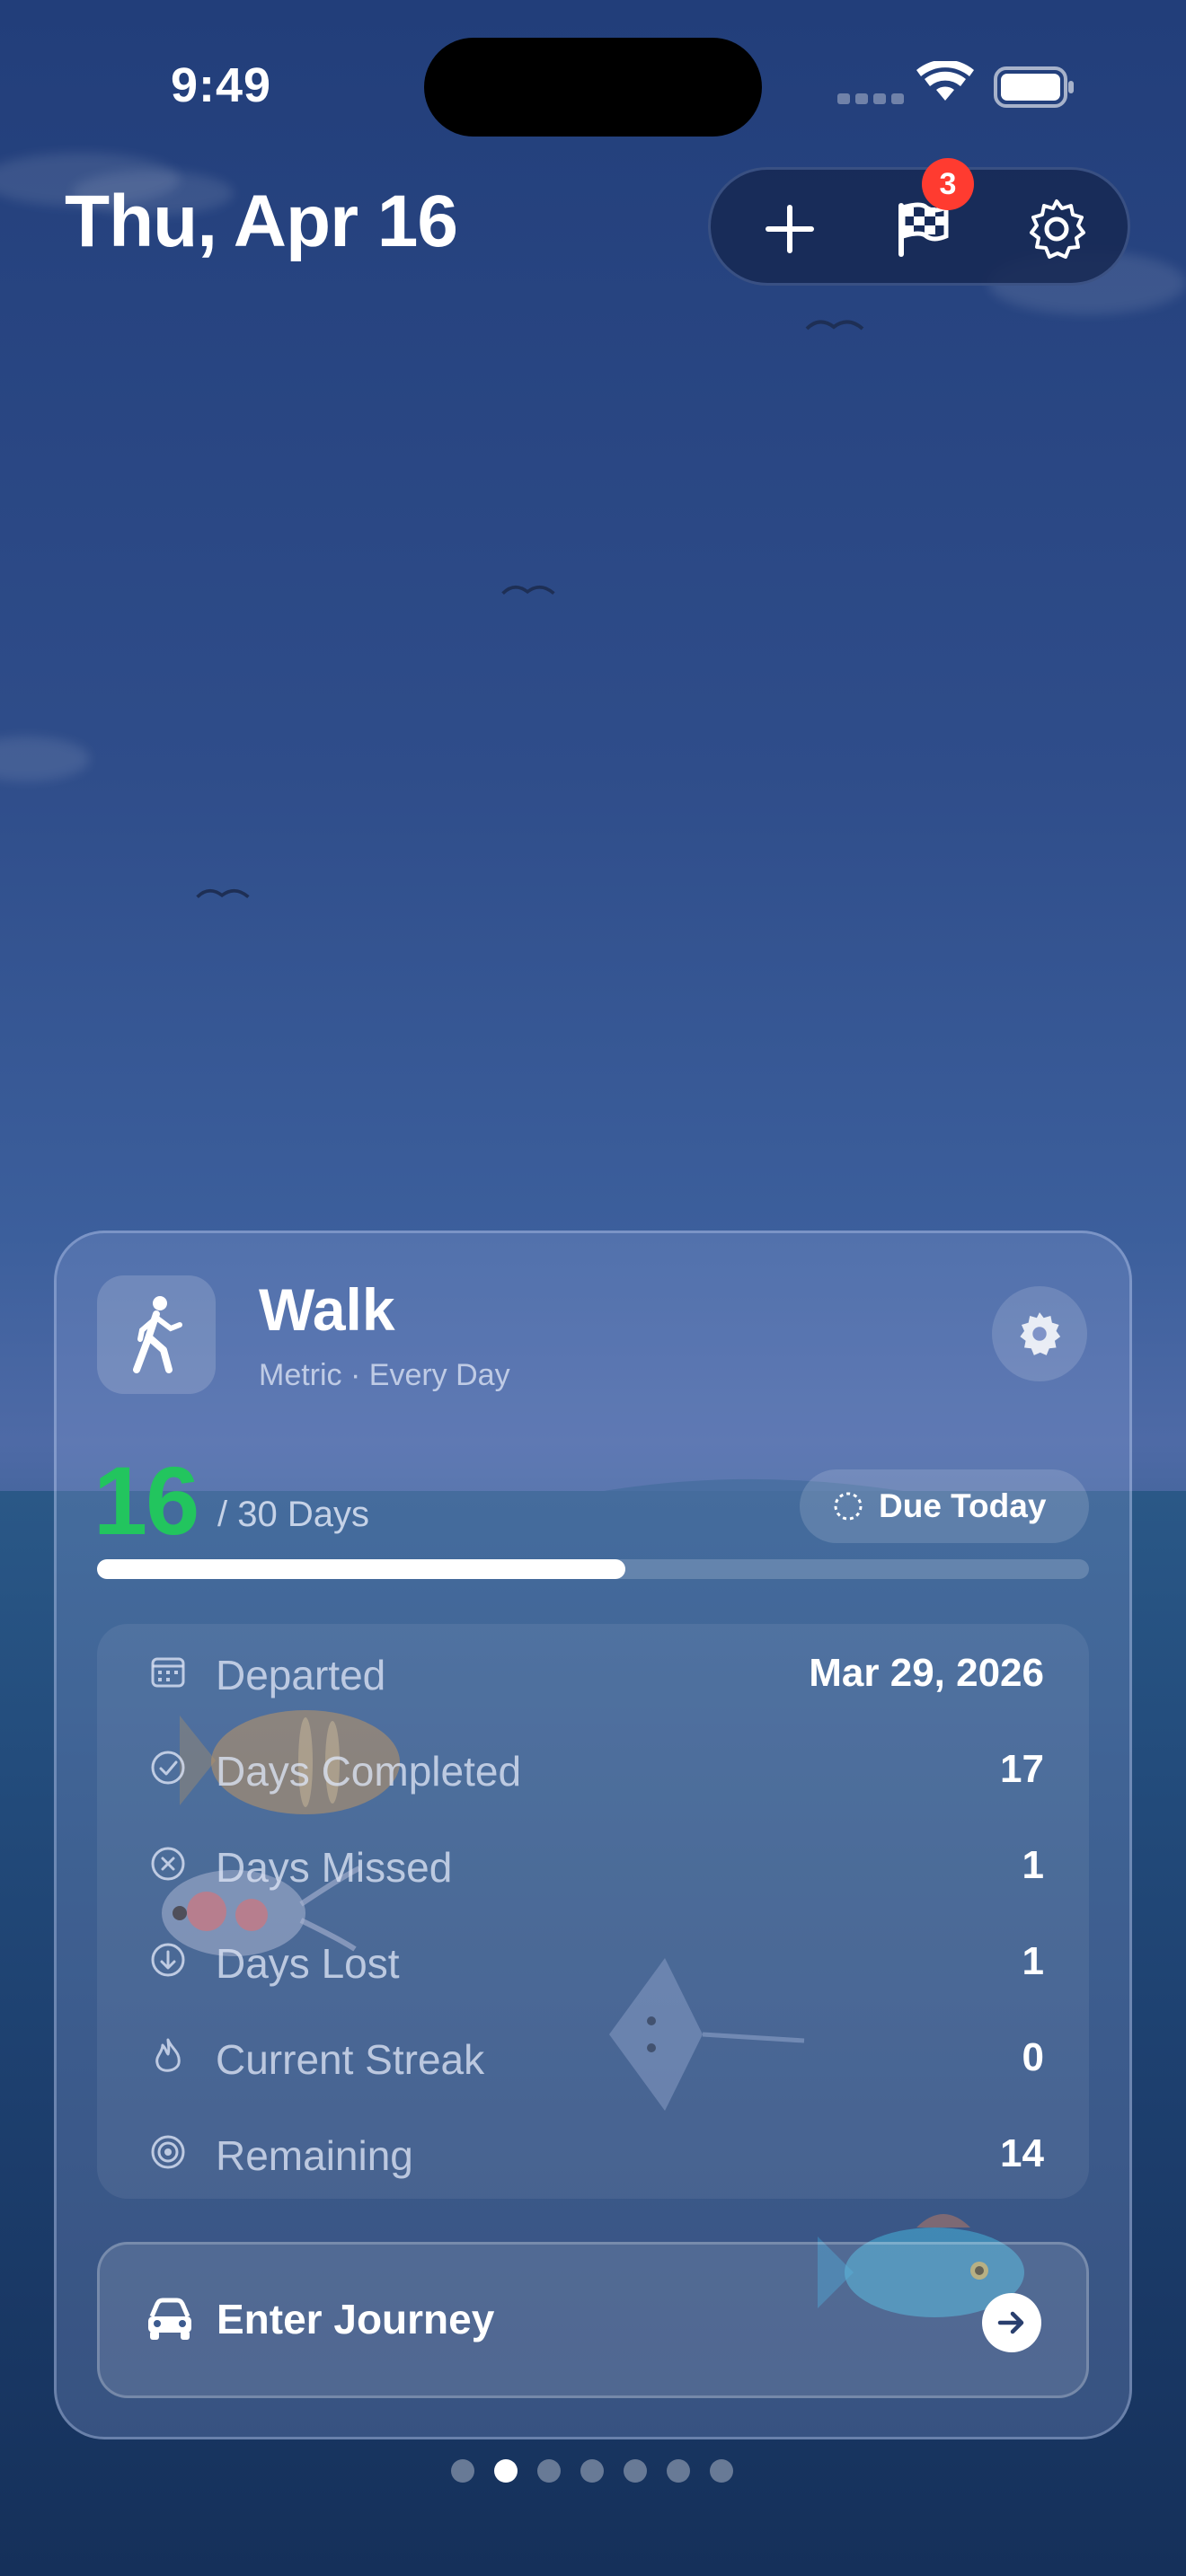 The image size is (1186, 2576). Describe the element at coordinates (314, 2155) in the screenshot. I see `stat-label: Remaining` at that location.